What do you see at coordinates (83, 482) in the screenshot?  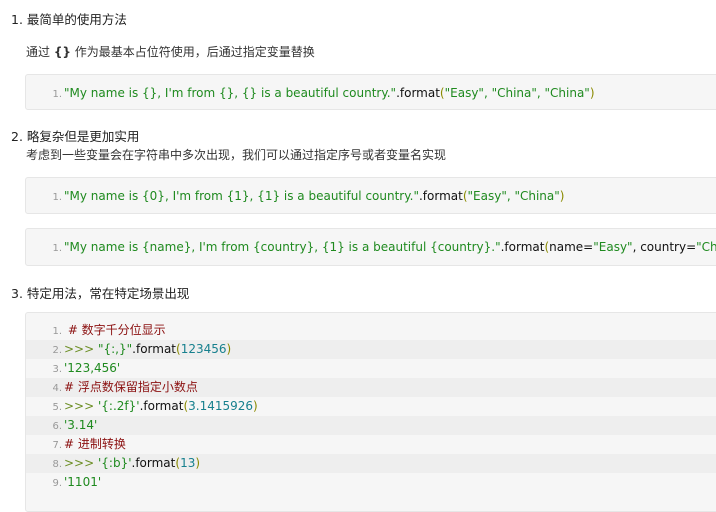 I see `code-output: '1101'` at bounding box center [83, 482].